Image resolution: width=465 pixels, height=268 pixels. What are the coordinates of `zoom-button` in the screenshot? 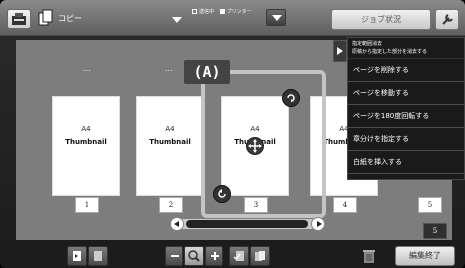 It's located at (194, 256).